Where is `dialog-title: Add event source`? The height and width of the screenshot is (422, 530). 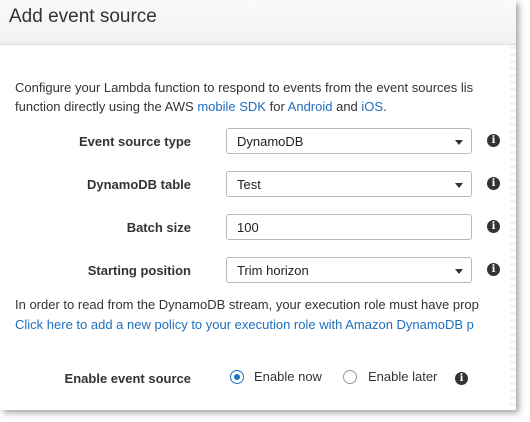 dialog-title: Add event source is located at coordinates (83, 16).